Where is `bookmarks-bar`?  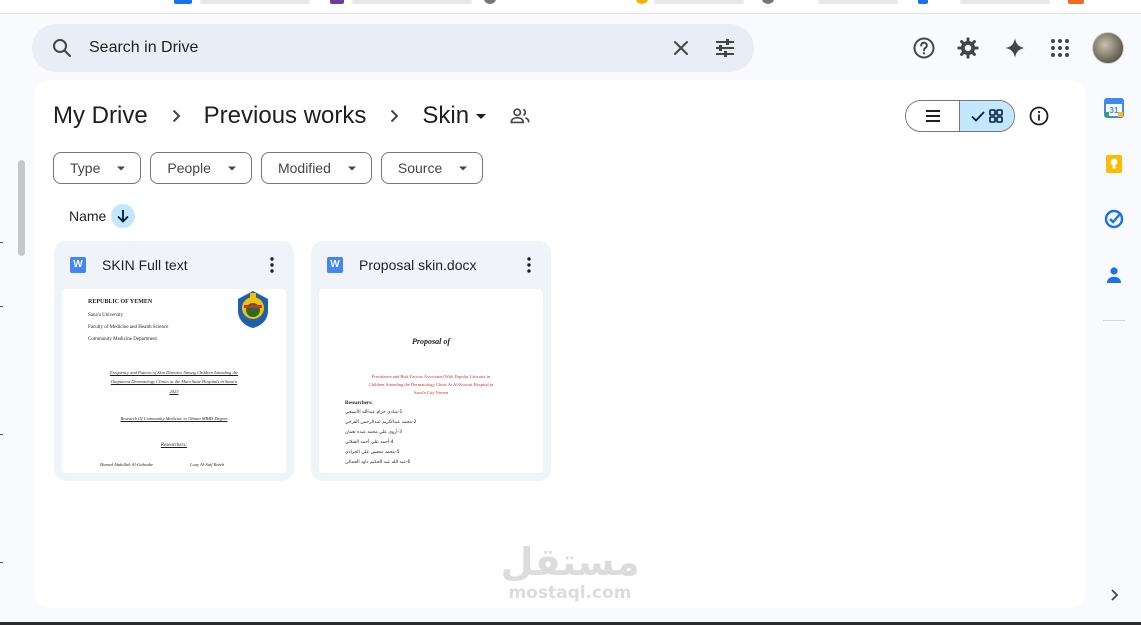 bookmarks-bar is located at coordinates (570, 7).